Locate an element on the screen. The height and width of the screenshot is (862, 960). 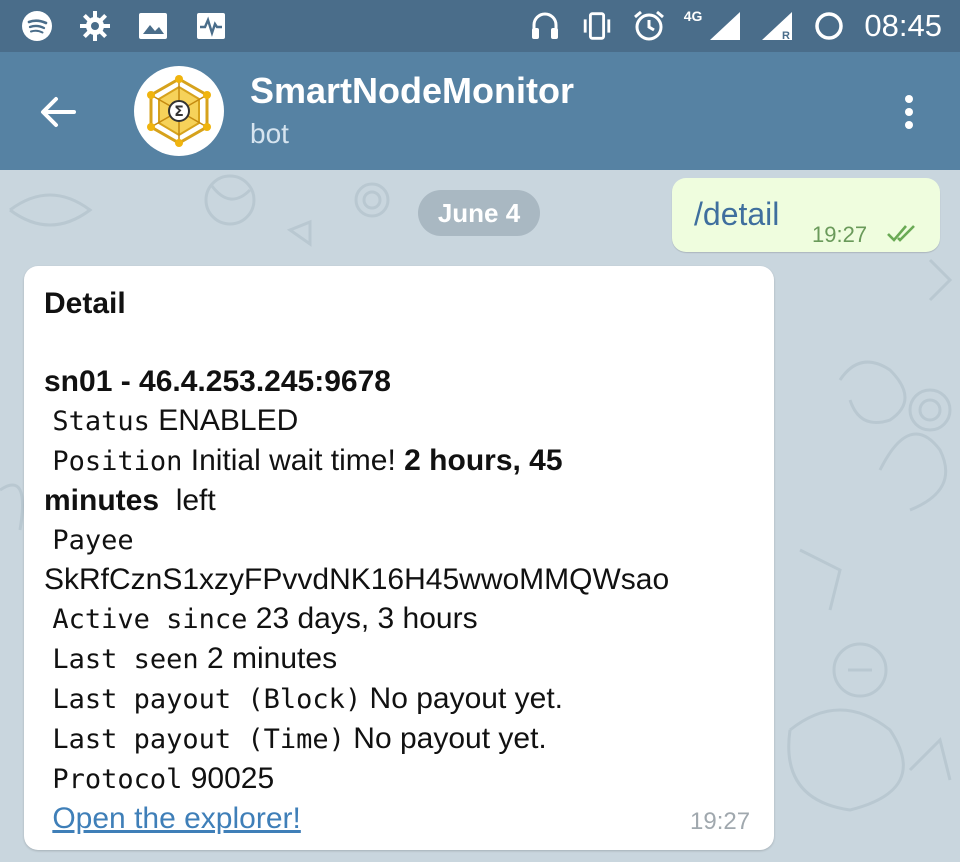
loading-icon is located at coordinates (829, 26).